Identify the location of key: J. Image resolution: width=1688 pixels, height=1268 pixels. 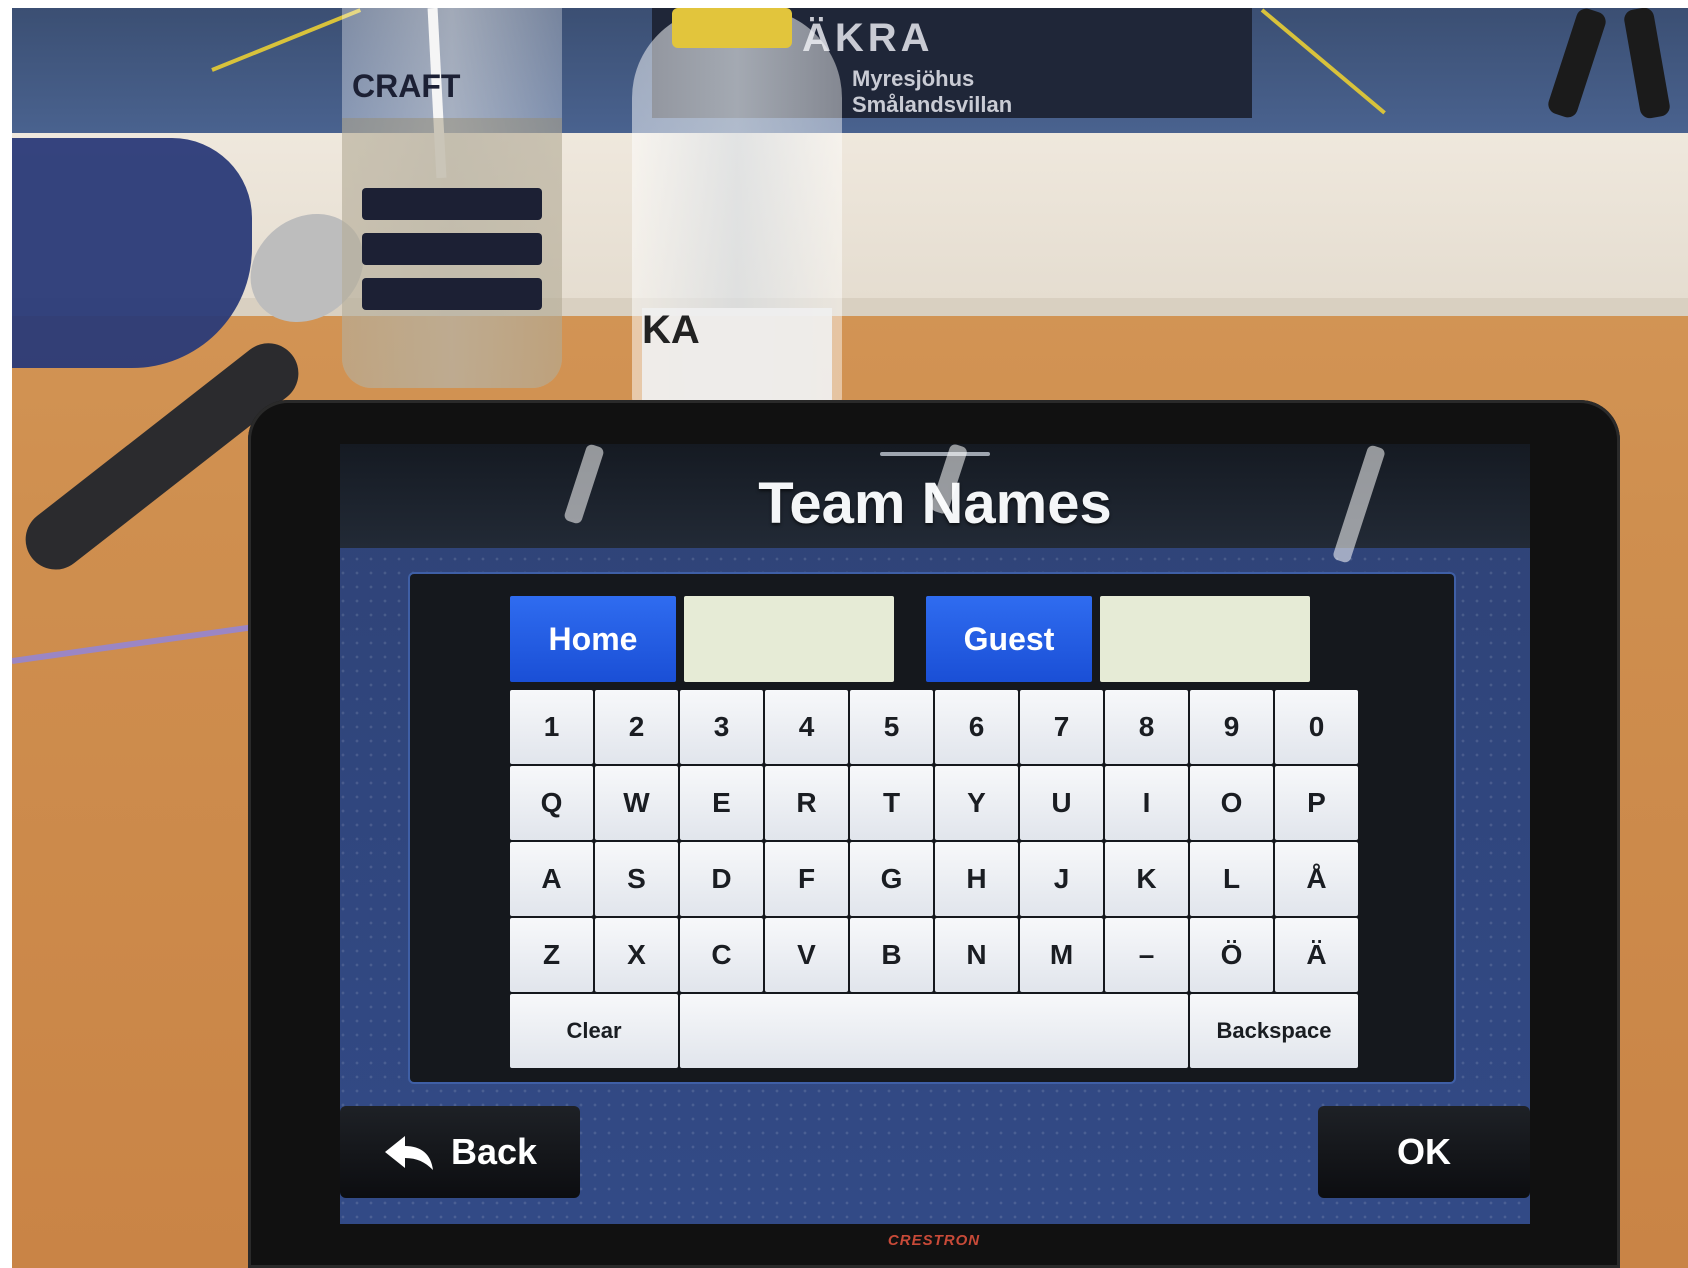
(1061, 879).